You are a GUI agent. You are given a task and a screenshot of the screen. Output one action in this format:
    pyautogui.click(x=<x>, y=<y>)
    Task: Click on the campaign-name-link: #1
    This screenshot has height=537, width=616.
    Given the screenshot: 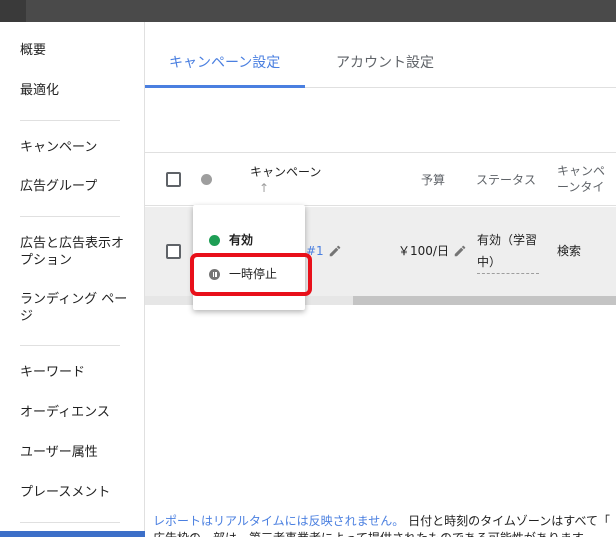 What is the action you would take?
    pyautogui.click(x=315, y=251)
    